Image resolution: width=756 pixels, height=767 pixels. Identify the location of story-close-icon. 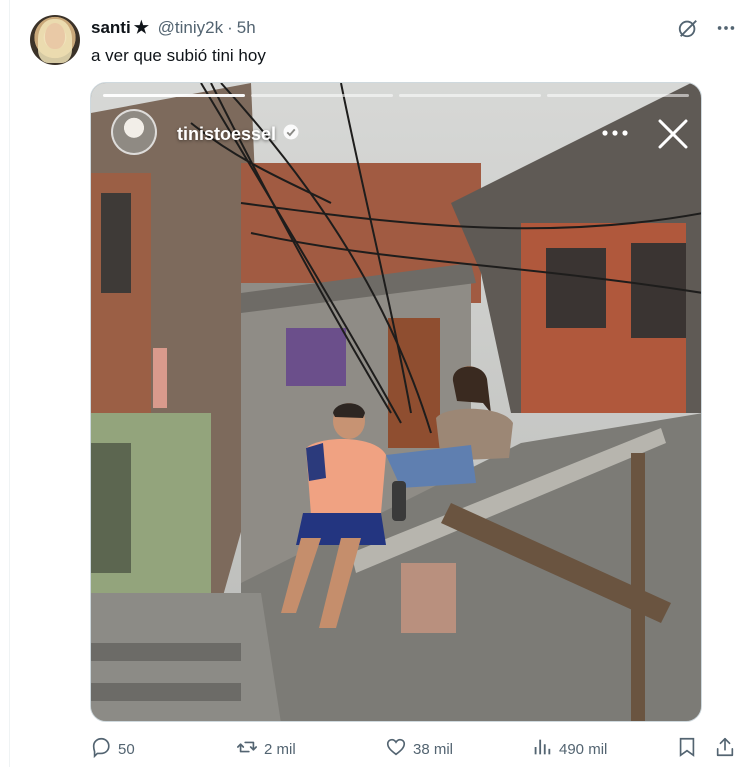
(673, 134).